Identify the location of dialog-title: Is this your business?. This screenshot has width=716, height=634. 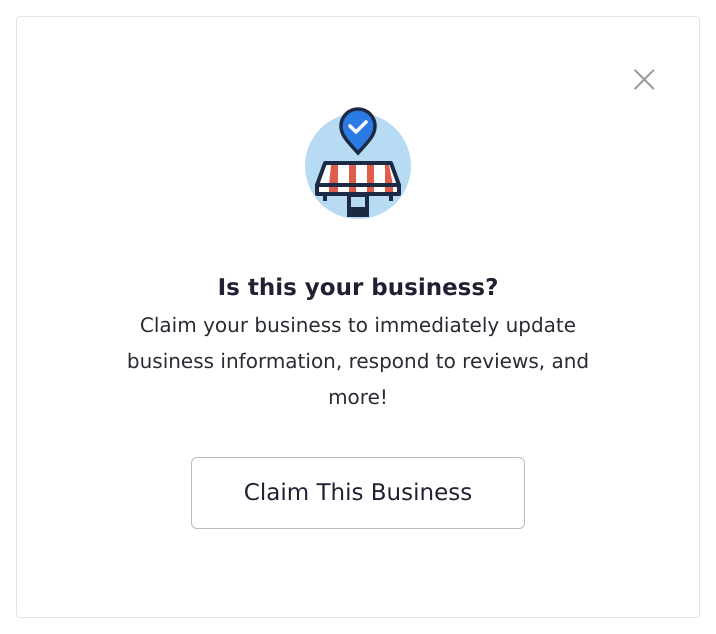
(358, 288).